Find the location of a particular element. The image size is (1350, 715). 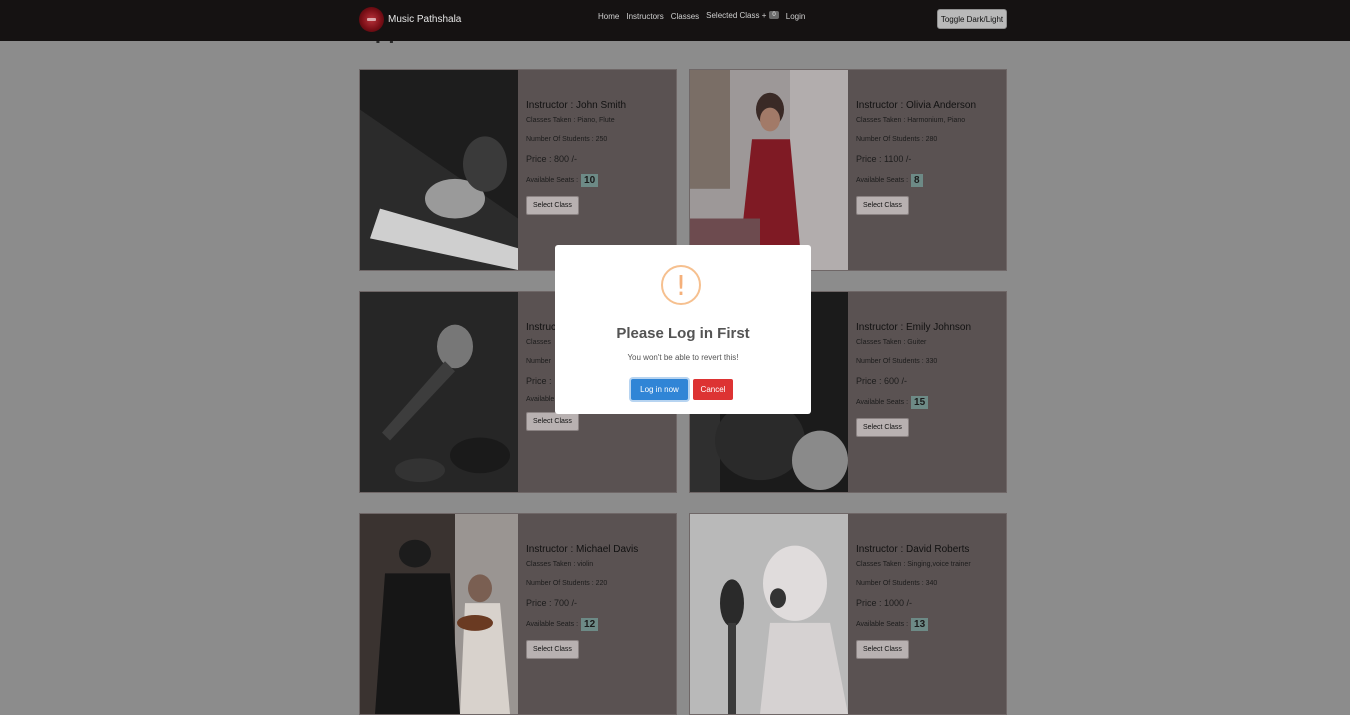

classes-taken: Classes Taken : Piano, Flute is located at coordinates (570, 120).